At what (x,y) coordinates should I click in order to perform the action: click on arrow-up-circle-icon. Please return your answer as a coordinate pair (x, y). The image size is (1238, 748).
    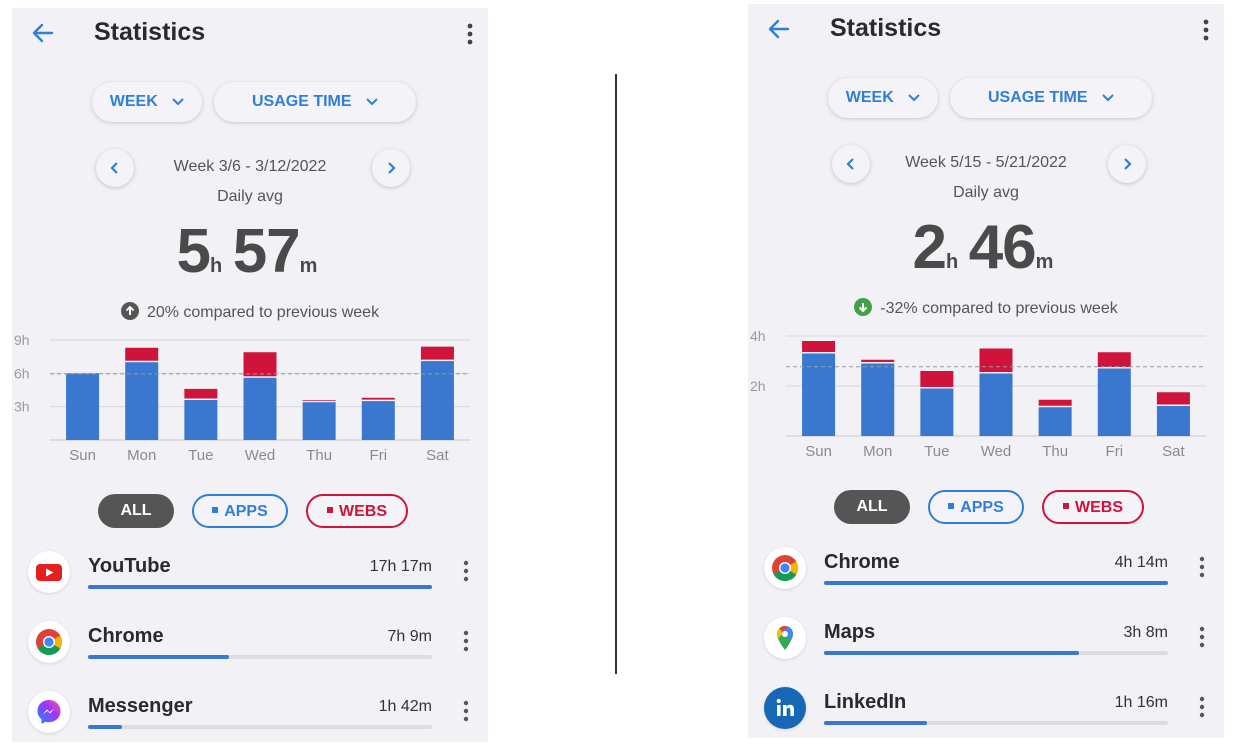
    Looking at the image, I should click on (129, 311).